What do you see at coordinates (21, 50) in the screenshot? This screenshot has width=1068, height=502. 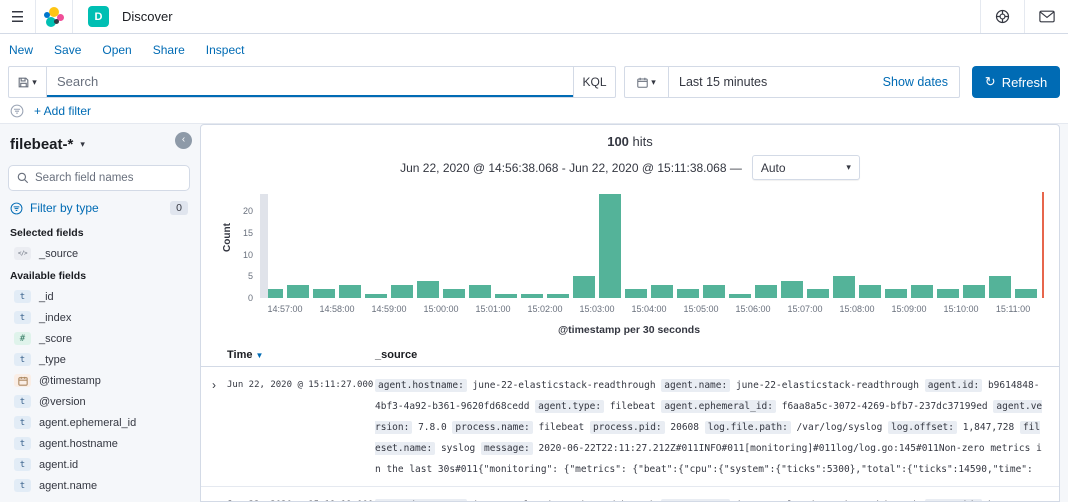 I see `toolbar-link-new: New` at bounding box center [21, 50].